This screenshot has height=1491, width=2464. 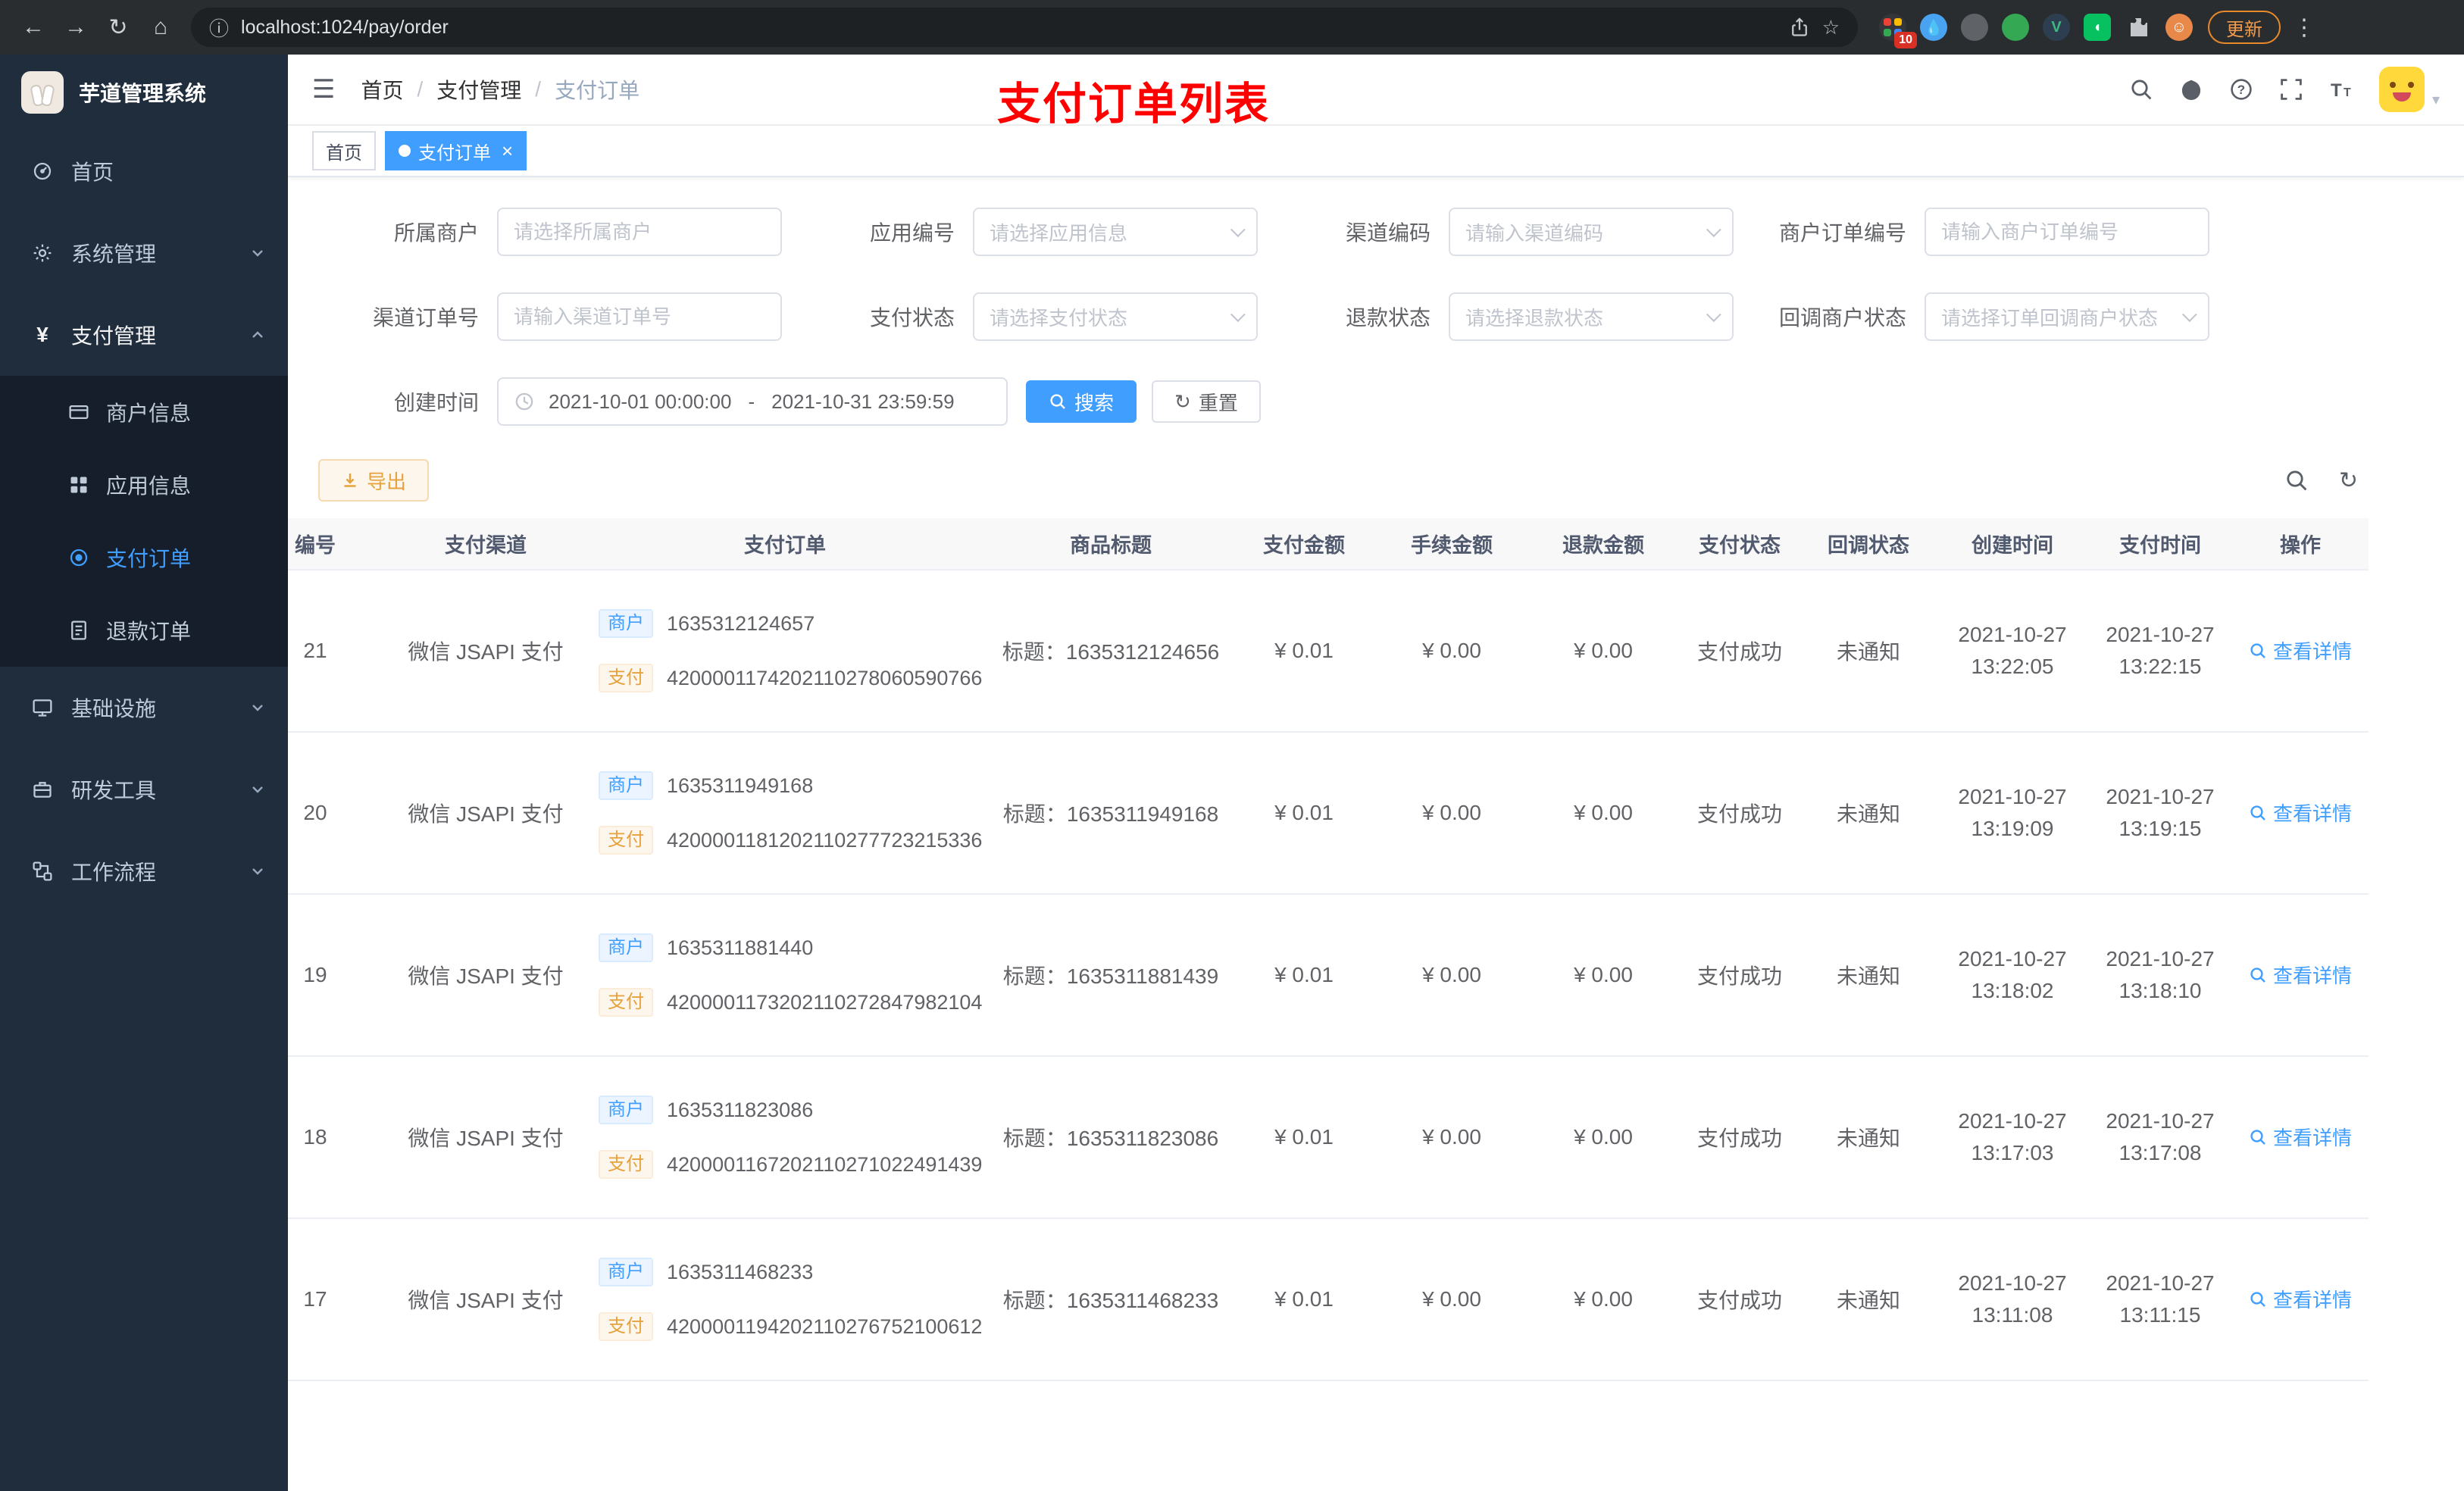 What do you see at coordinates (456, 150) in the screenshot?
I see `tab-pay-order: 支付订单 ×` at bounding box center [456, 150].